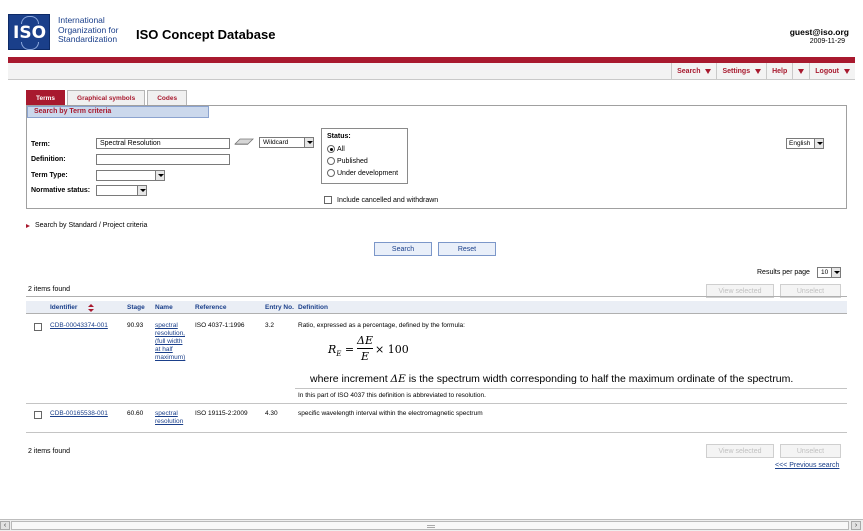 The height and width of the screenshot is (531, 863). Describe the element at coordinates (740, 451) in the screenshot. I see `view-selected-button: View selected` at that location.